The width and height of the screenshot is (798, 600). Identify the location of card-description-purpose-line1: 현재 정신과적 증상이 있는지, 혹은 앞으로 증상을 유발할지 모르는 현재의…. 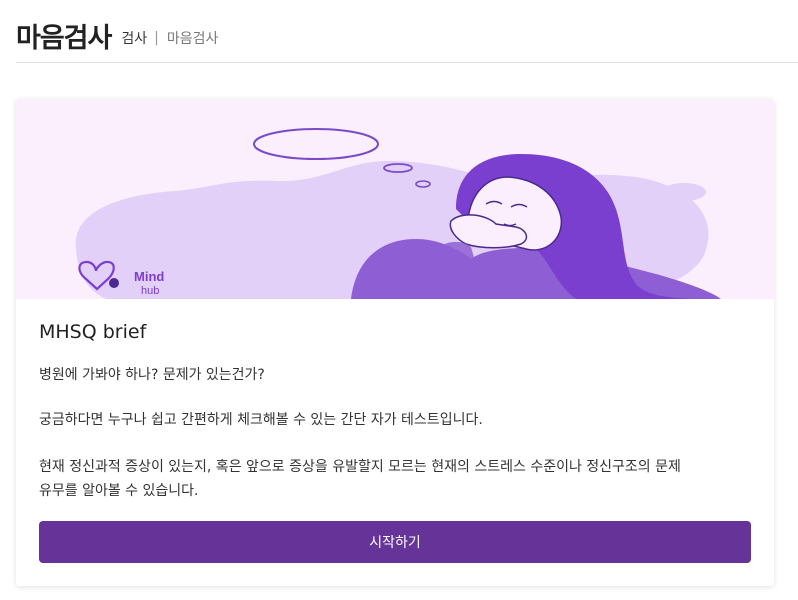
(360, 467).